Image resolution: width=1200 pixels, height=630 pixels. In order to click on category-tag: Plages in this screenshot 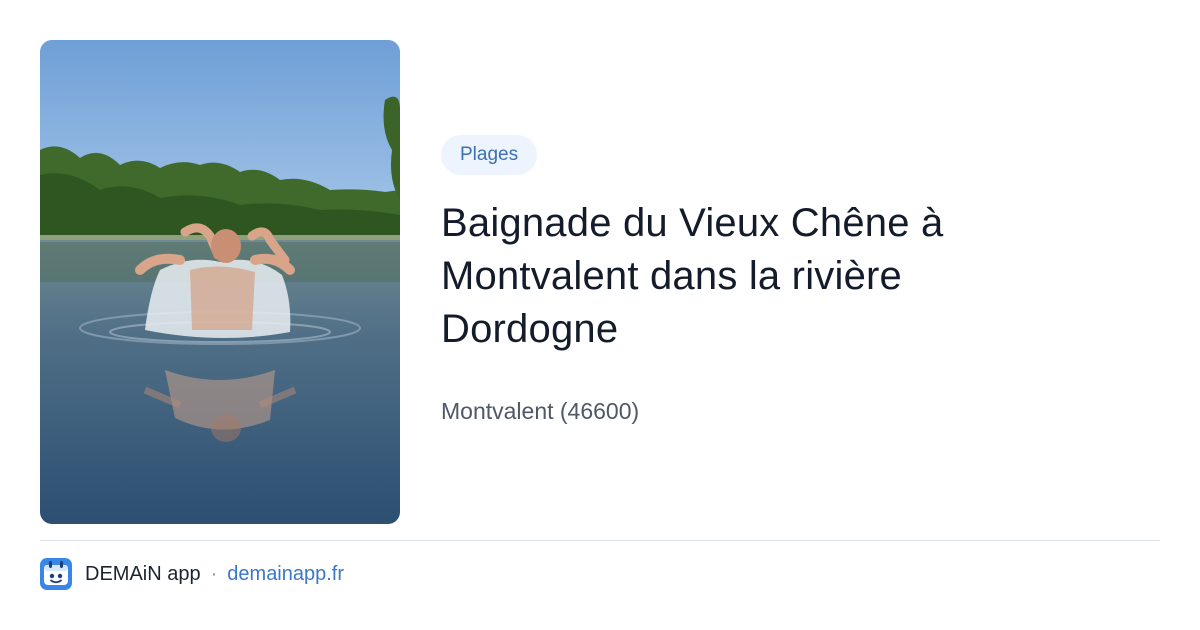, I will do `click(489, 155)`.